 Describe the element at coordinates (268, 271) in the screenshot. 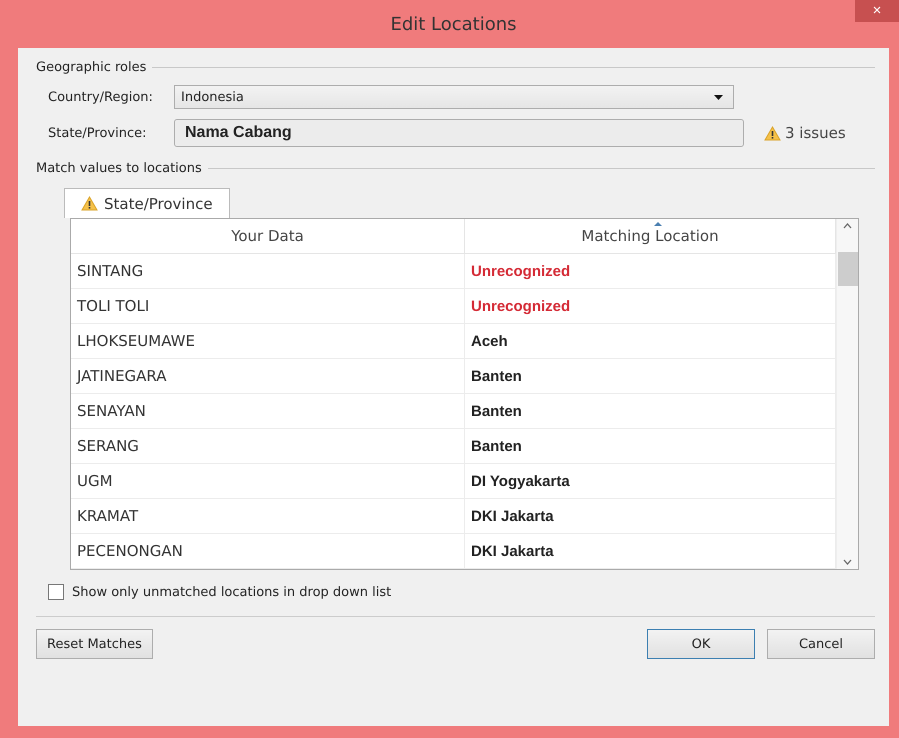

I see `table-cell: SINTANG` at that location.